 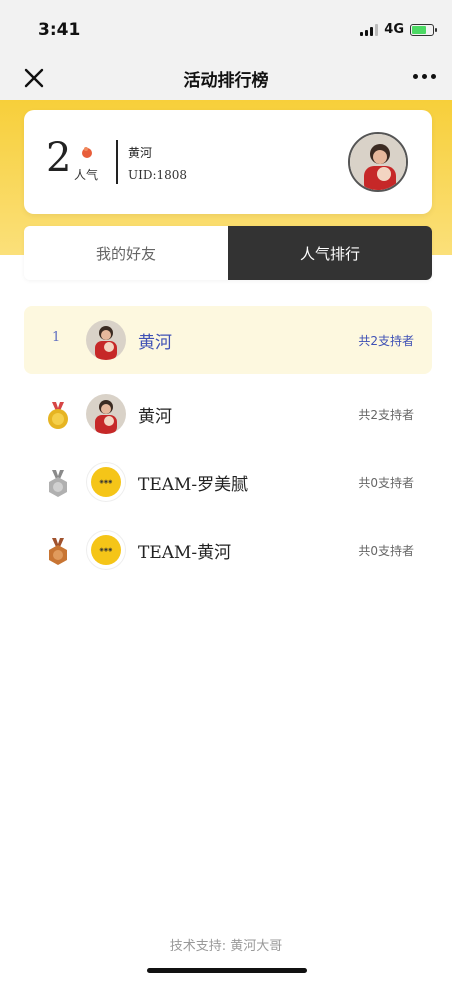 What do you see at coordinates (226, 946) in the screenshot?
I see `footer-credit: 技术支持: 黄河大哥` at bounding box center [226, 946].